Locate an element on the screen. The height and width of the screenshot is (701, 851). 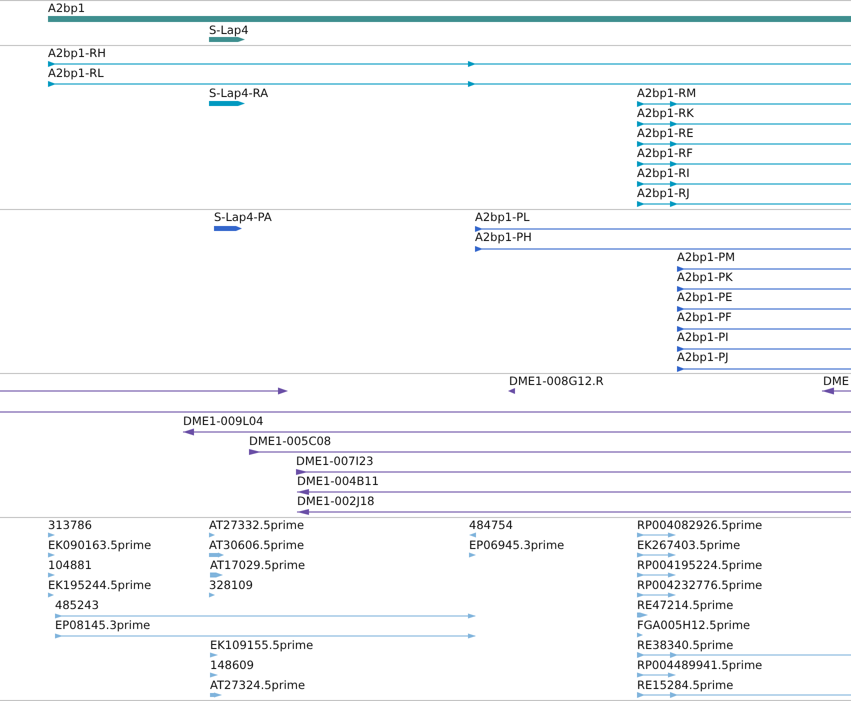
feature-label: 313786 is located at coordinates (70, 525).